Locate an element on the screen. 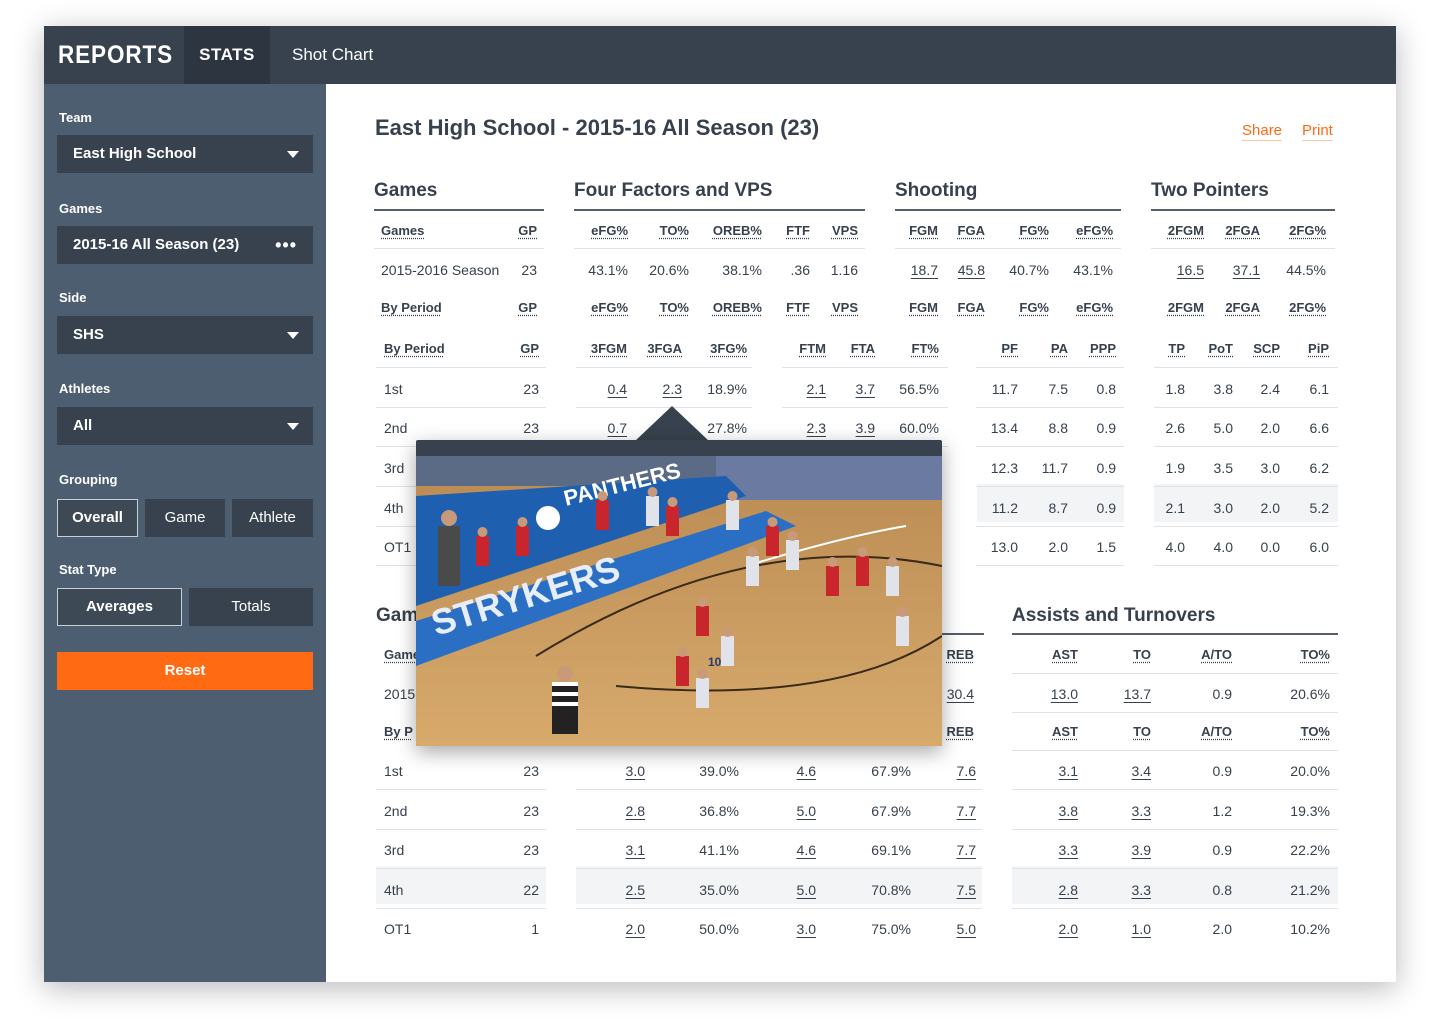 The width and height of the screenshot is (1432, 1036). season-row-cell: 45.8 is located at coordinates (971, 270).